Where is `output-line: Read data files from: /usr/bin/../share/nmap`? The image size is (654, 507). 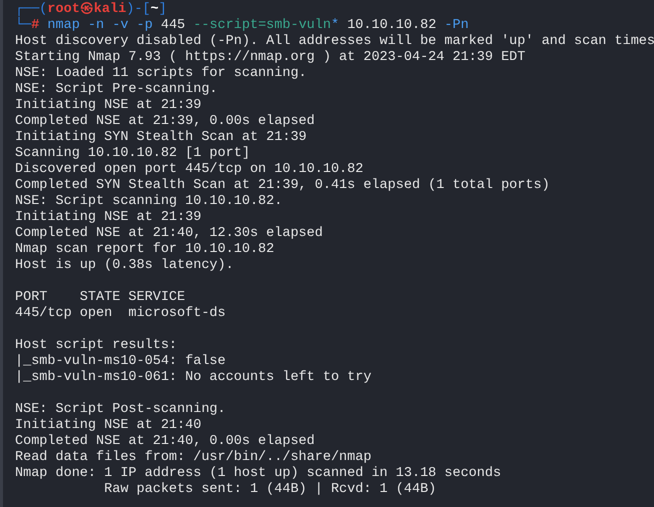
output-line: Read data files from: /usr/bin/../share/nmap is located at coordinates (193, 458).